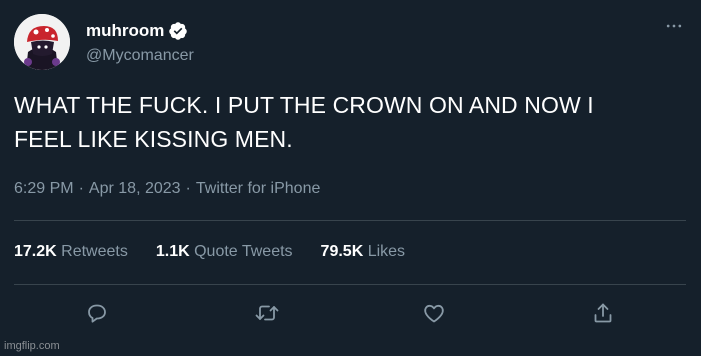 Image resolution: width=701 pixels, height=356 pixels. I want to click on imgflip-watermark: imgflip.com, so click(32, 346).